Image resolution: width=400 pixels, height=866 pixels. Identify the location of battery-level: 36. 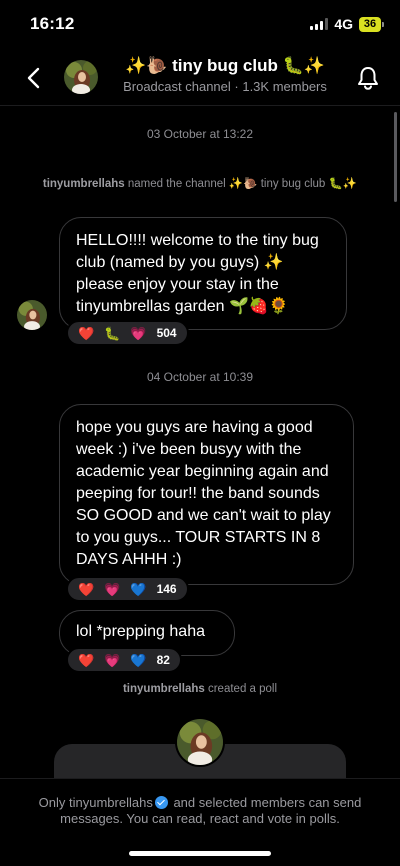
(370, 24).